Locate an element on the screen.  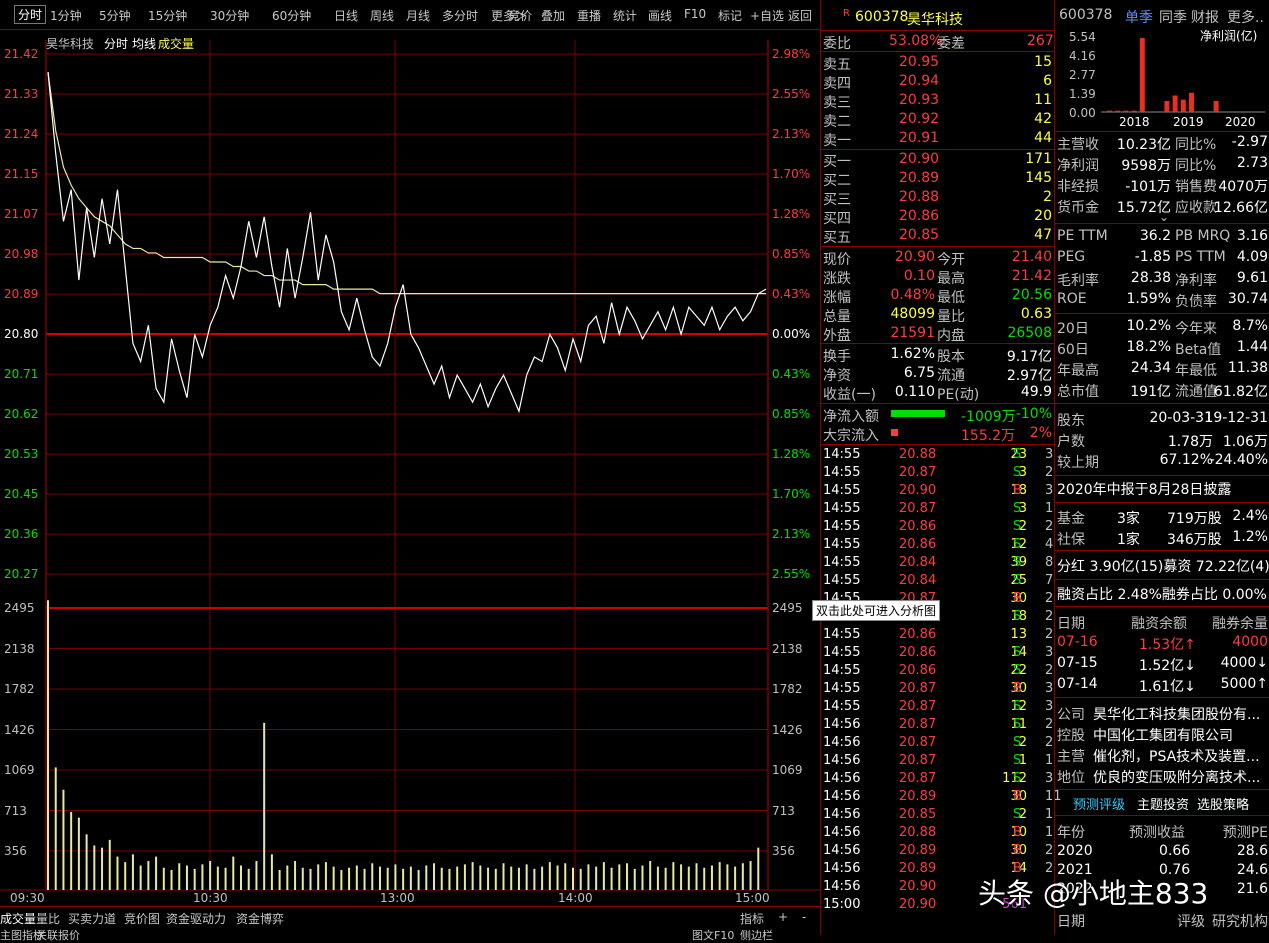
indicator-tab-5: 资金博弈 is located at coordinates (260, 918).